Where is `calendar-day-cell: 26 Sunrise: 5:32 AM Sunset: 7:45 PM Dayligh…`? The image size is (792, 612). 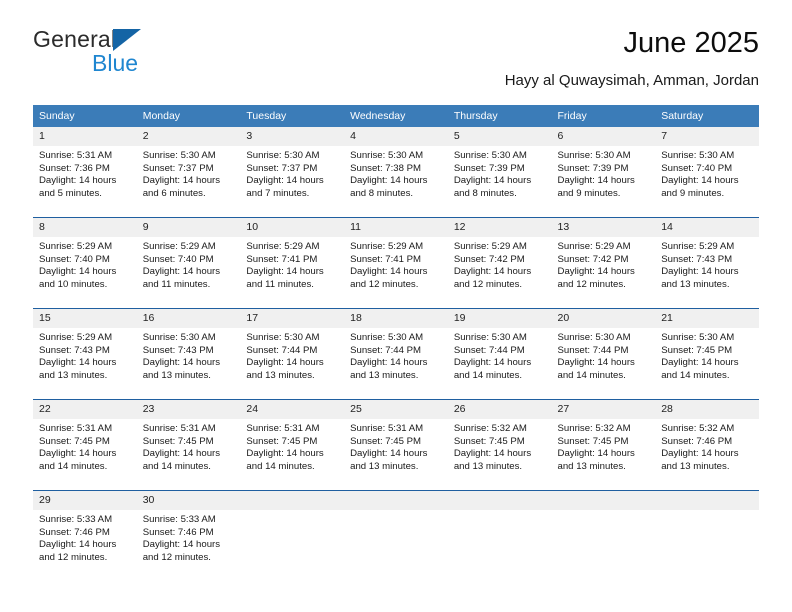 calendar-day-cell: 26 Sunrise: 5:32 AM Sunset: 7:45 PM Dayligh… is located at coordinates (499, 445).